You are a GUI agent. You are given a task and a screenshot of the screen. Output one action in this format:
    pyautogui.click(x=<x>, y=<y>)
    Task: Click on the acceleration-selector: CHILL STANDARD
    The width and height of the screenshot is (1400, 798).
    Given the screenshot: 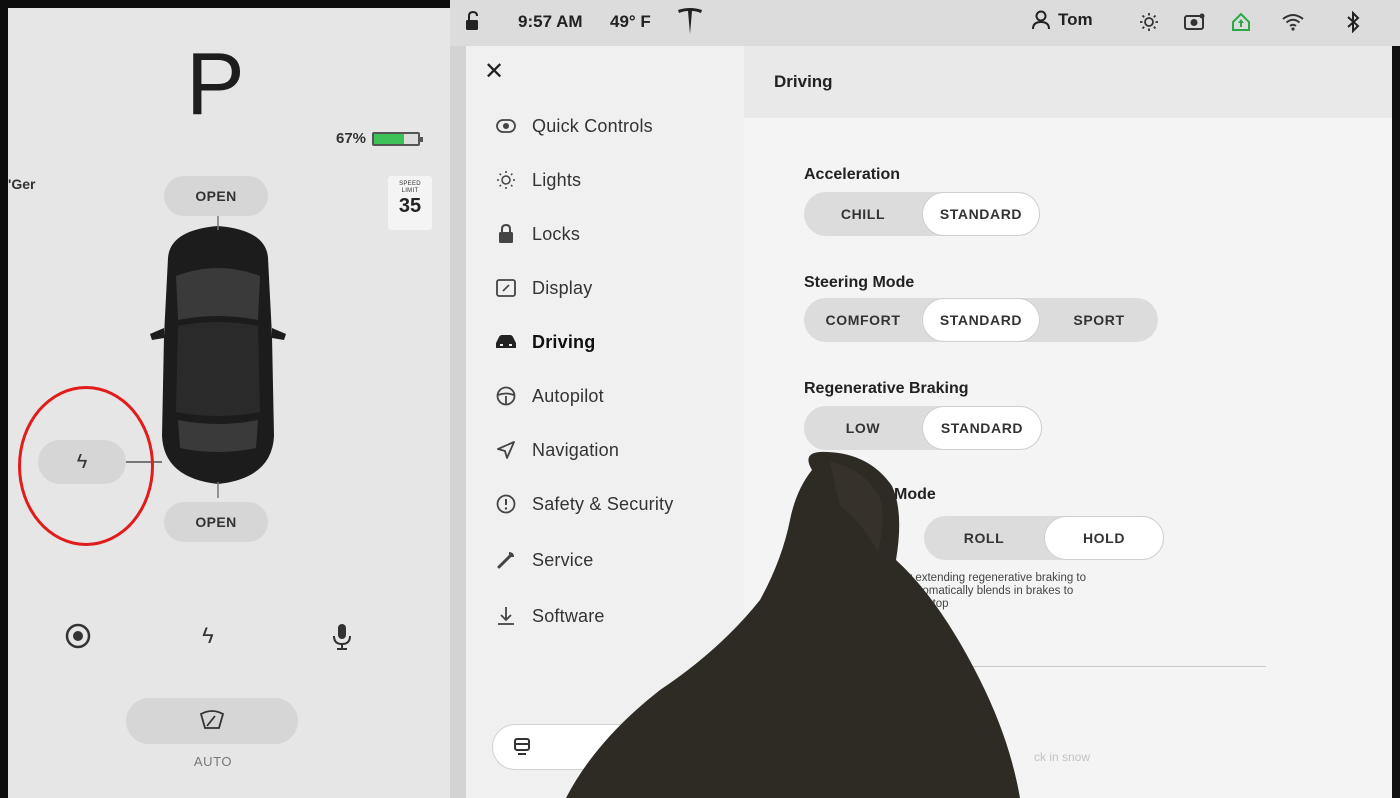 What is the action you would take?
    pyautogui.click(x=922, y=214)
    